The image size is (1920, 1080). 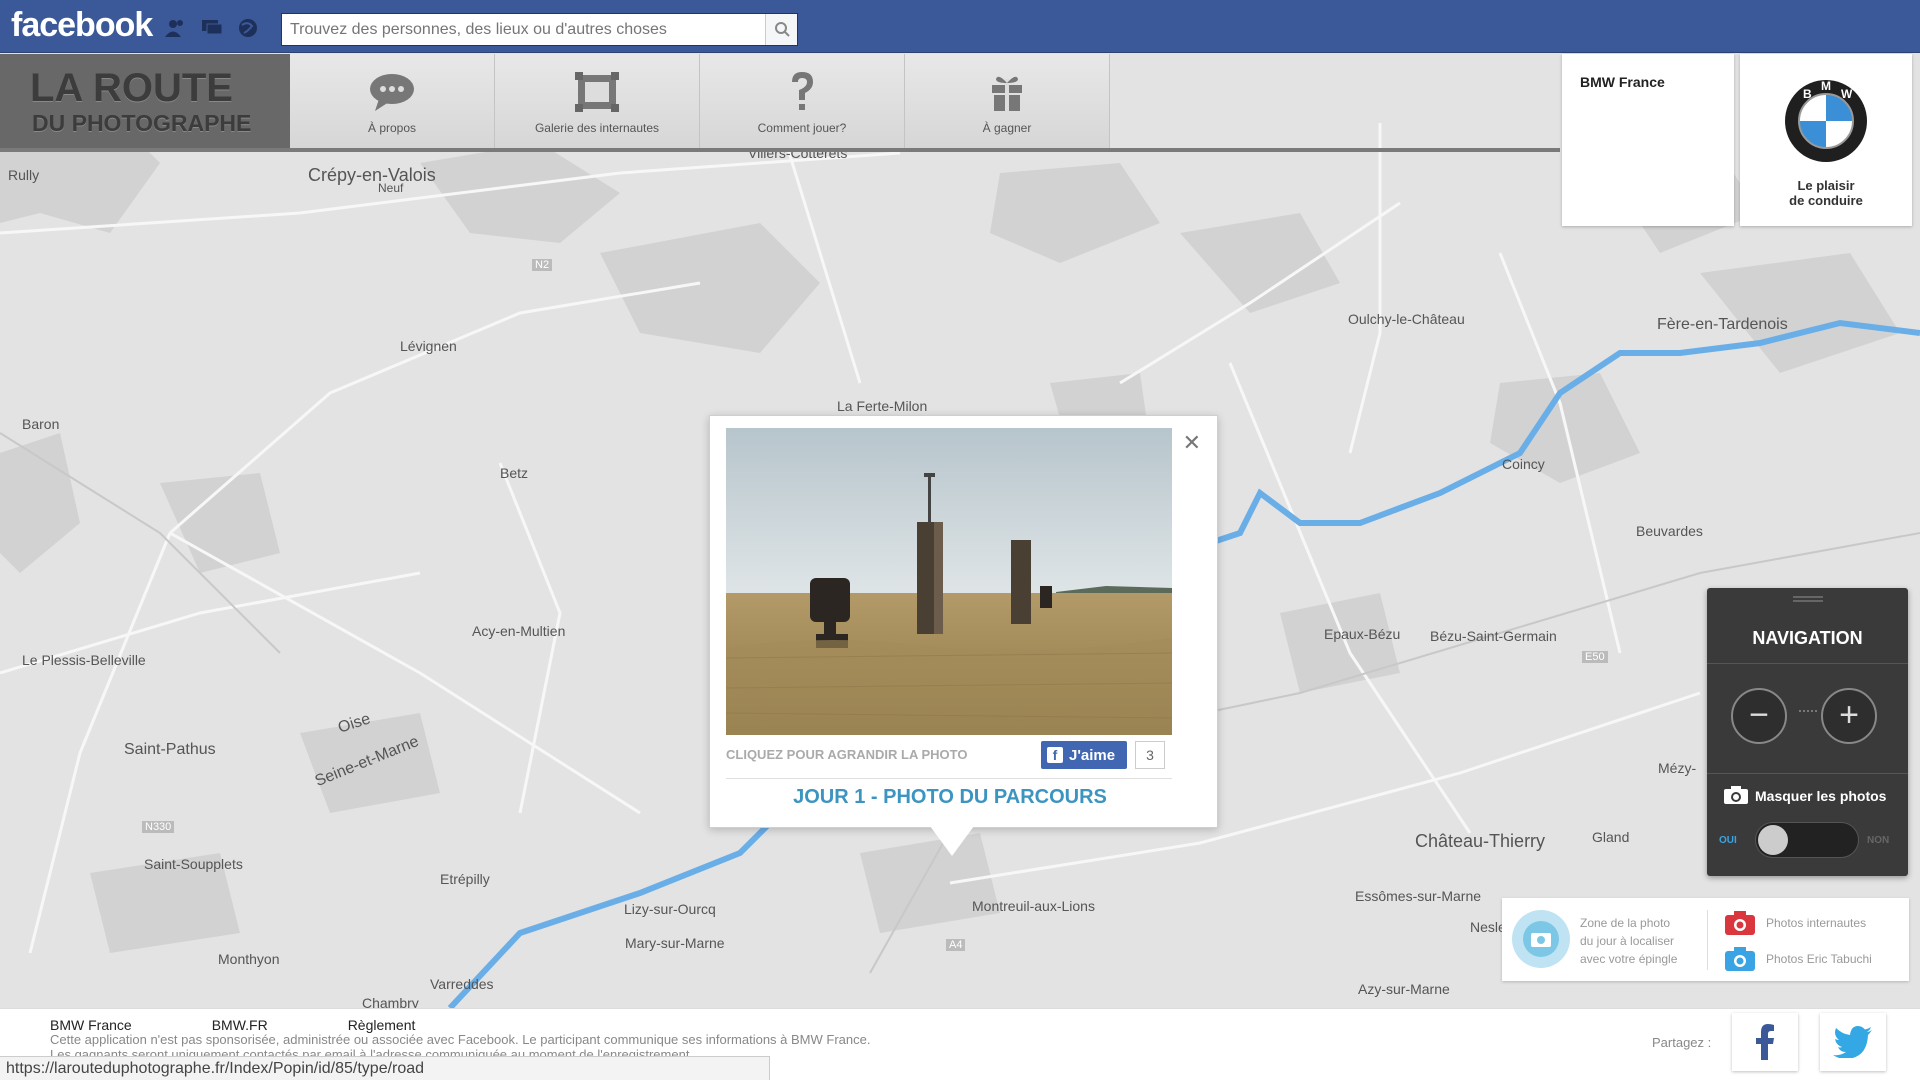 What do you see at coordinates (84, 660) in the screenshot?
I see `place-label: Le Plessis-Belleville` at bounding box center [84, 660].